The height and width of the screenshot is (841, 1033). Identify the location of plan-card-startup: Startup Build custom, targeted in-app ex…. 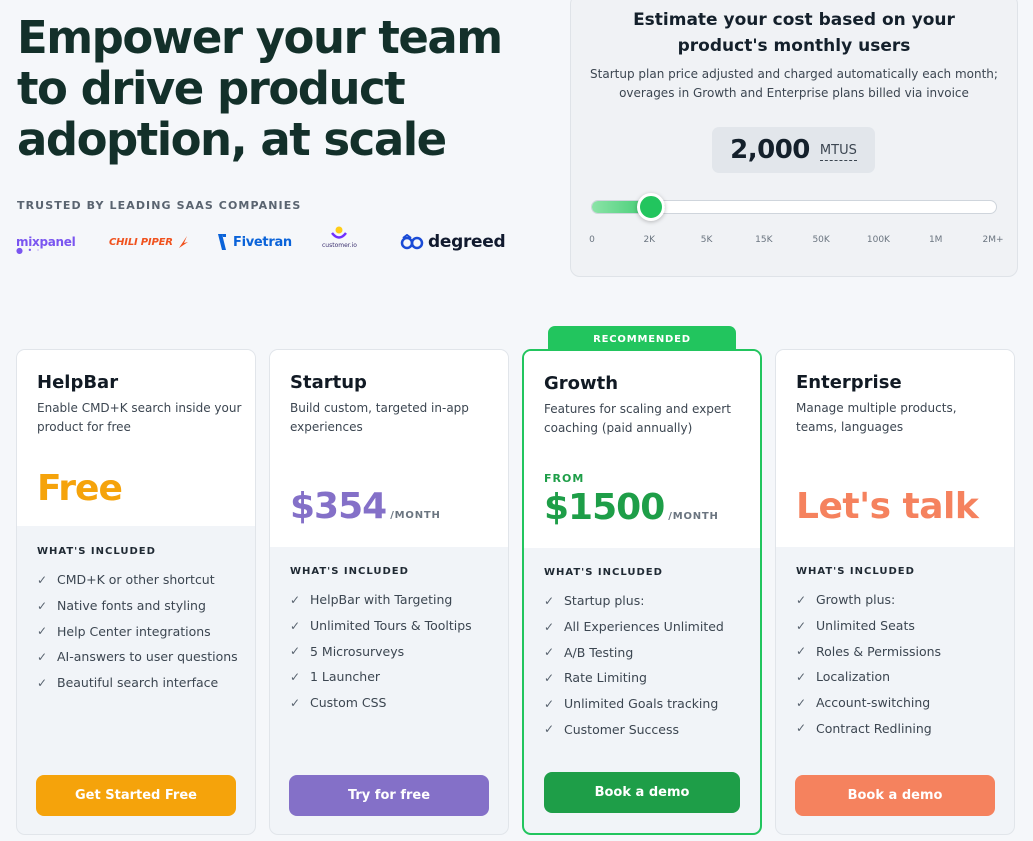
(389, 592).